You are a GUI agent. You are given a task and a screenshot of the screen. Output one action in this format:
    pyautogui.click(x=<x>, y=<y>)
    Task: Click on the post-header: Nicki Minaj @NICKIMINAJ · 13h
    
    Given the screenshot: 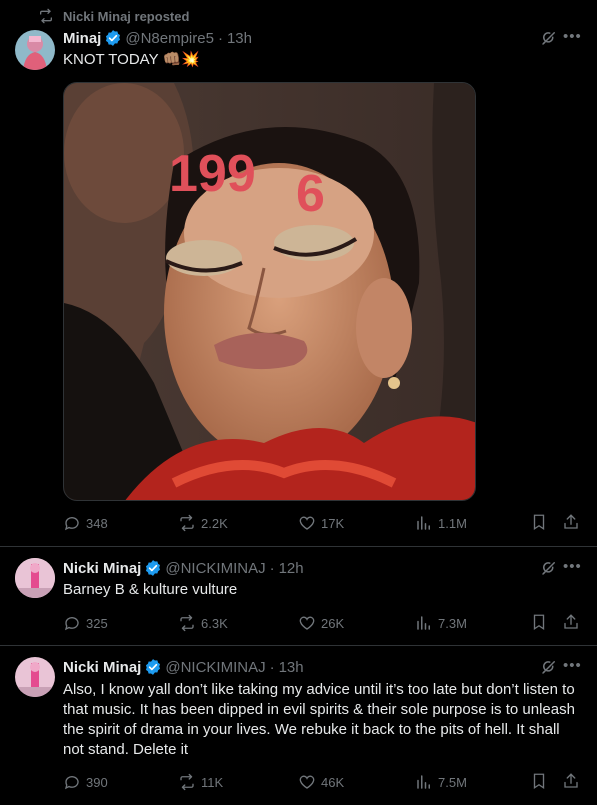 What is the action you would take?
    pyautogui.click(x=183, y=667)
    